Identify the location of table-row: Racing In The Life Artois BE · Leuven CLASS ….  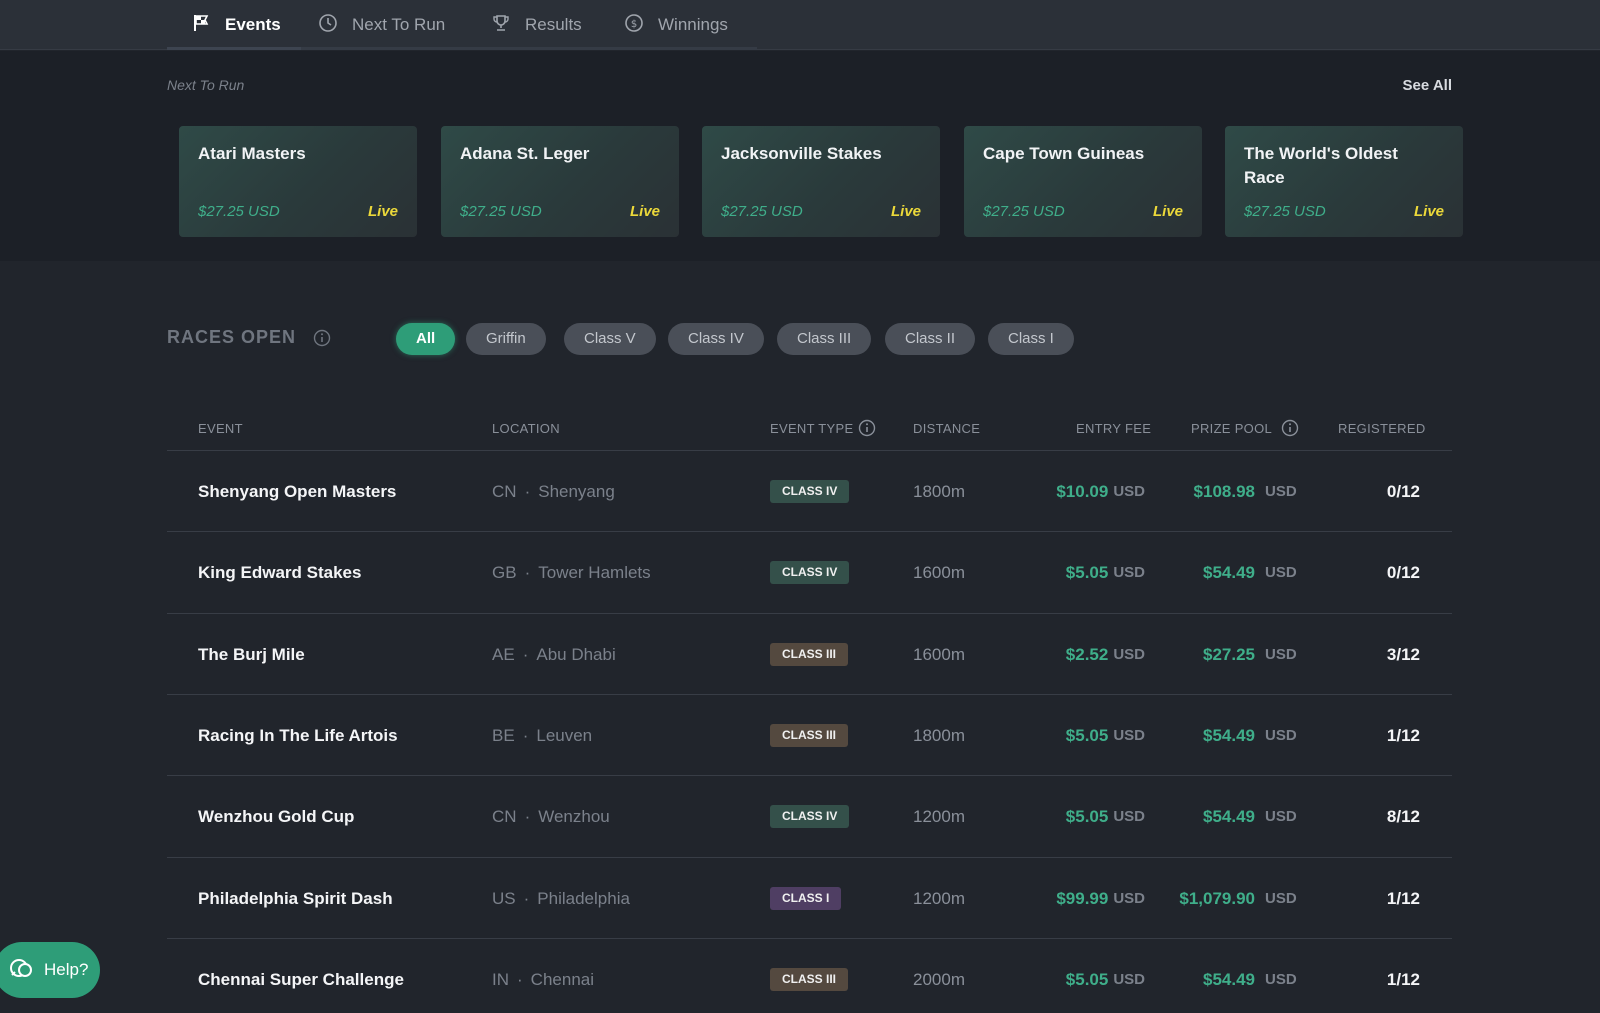
(809, 735).